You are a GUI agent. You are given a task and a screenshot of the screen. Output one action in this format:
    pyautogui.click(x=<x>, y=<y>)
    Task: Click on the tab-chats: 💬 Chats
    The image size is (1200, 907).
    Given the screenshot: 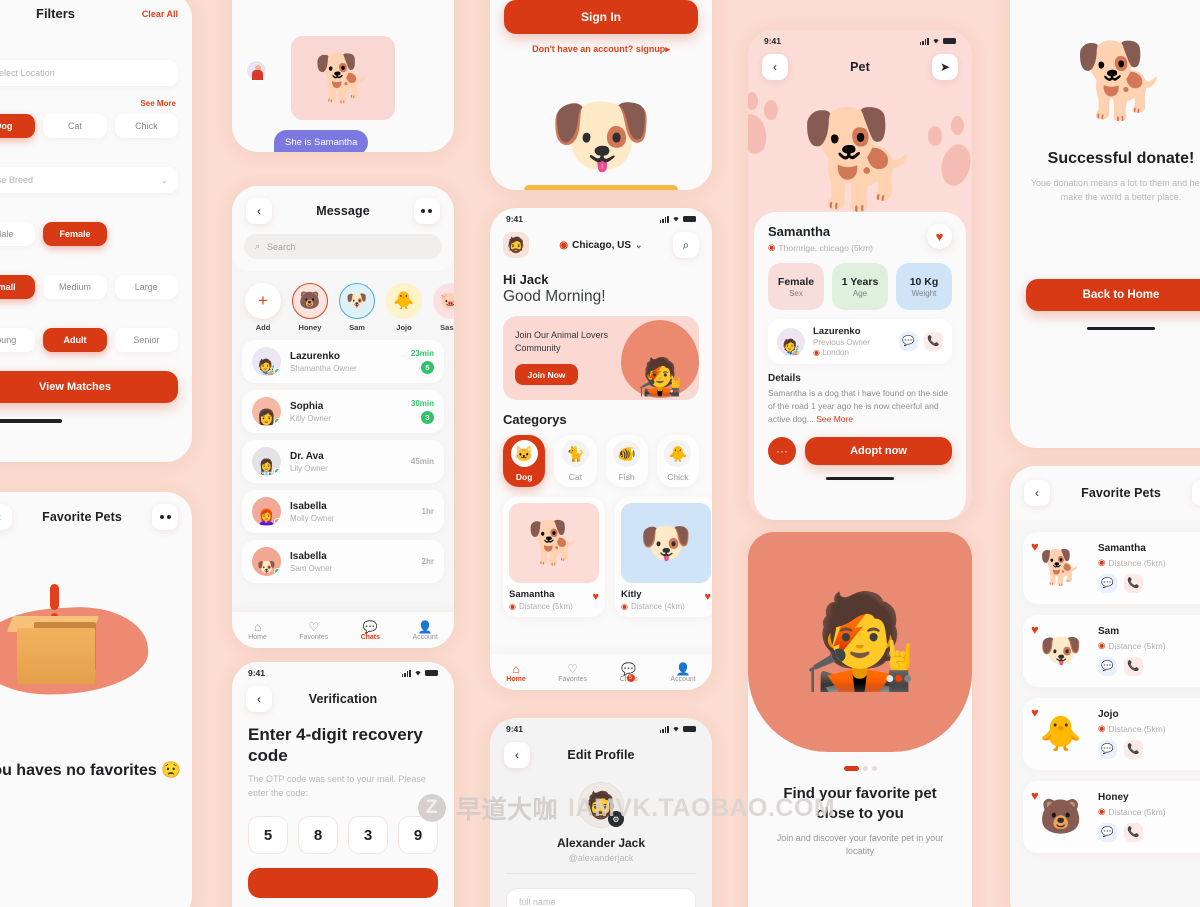 What is the action you would take?
    pyautogui.click(x=370, y=630)
    